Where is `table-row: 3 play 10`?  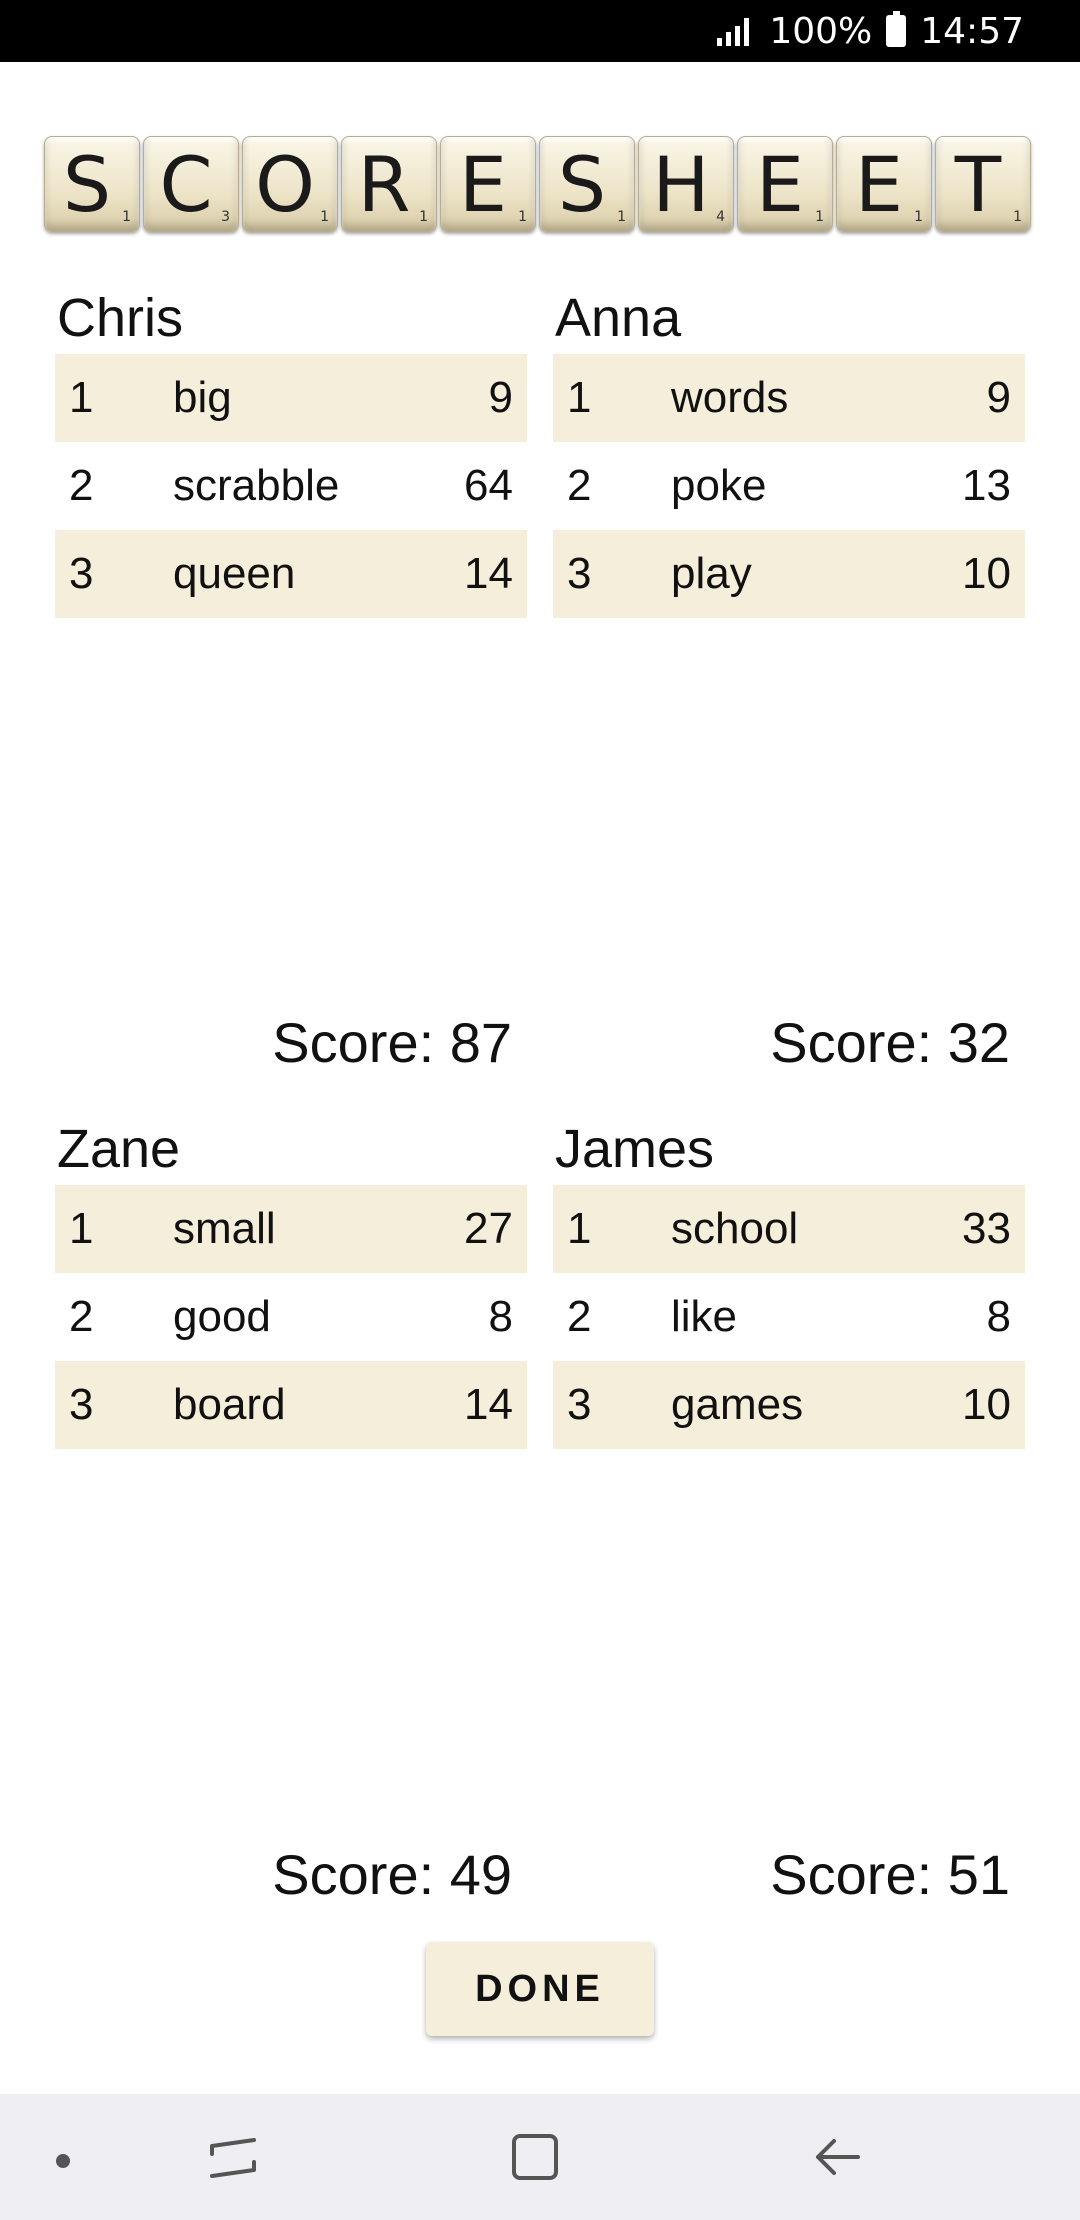
table-row: 3 play 10 is located at coordinates (789, 574).